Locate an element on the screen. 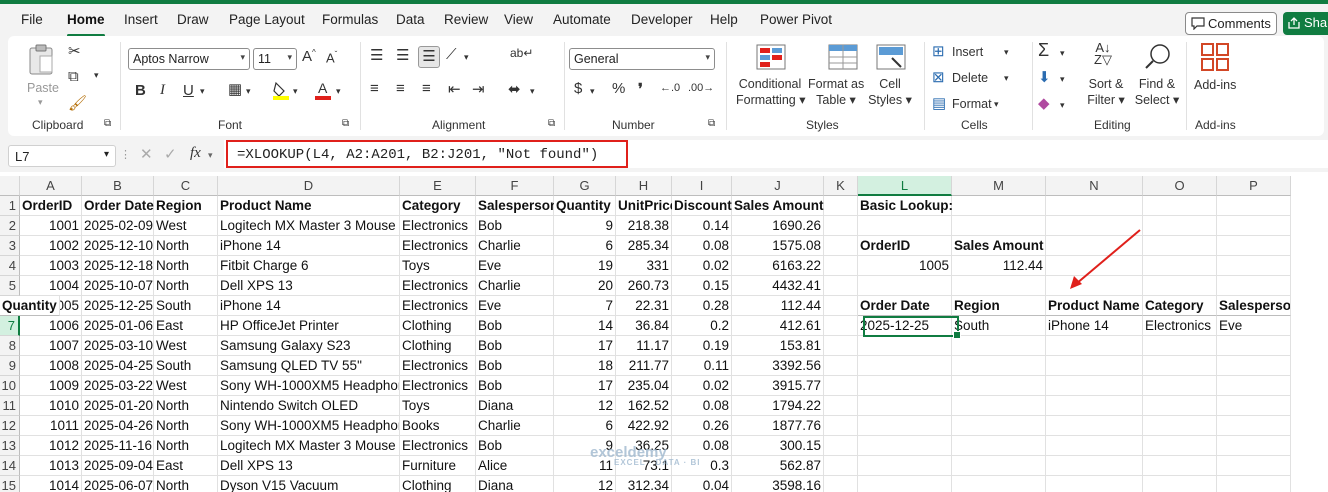 The height and width of the screenshot is (492, 1328). tab-view: View is located at coordinates (518, 19).